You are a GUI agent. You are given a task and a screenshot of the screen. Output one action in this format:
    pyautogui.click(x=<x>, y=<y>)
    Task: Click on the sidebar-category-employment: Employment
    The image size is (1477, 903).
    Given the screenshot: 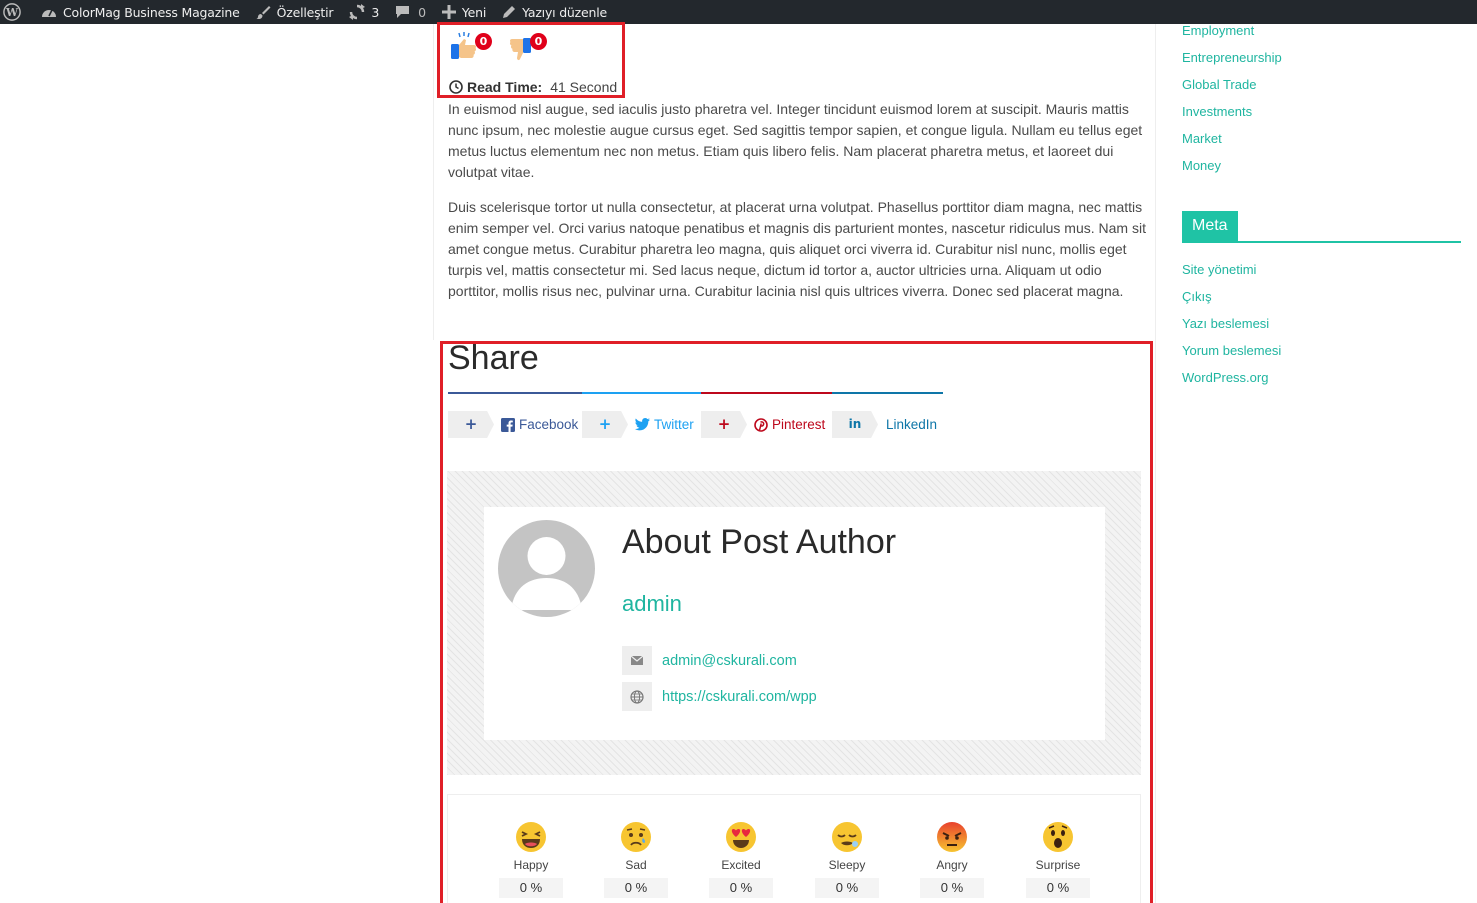 What is the action you would take?
    pyautogui.click(x=1232, y=34)
    